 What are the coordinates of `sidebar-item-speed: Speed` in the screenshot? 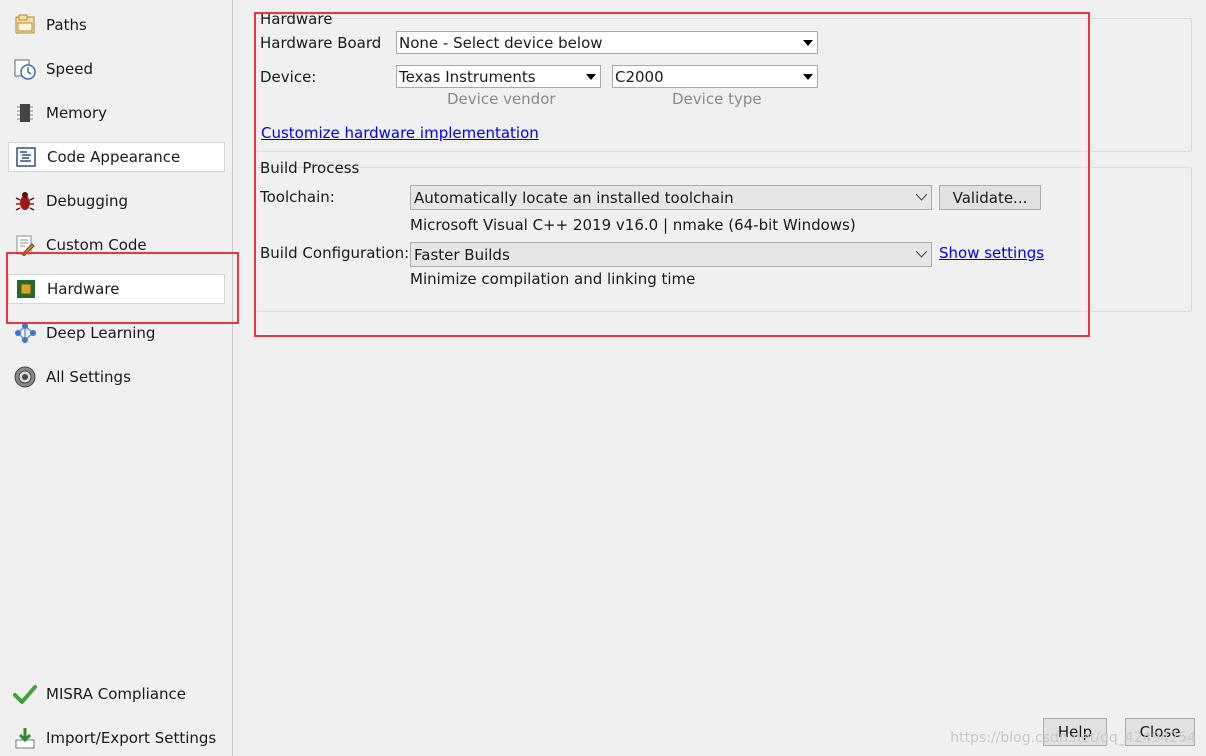 It's located at (116, 69).